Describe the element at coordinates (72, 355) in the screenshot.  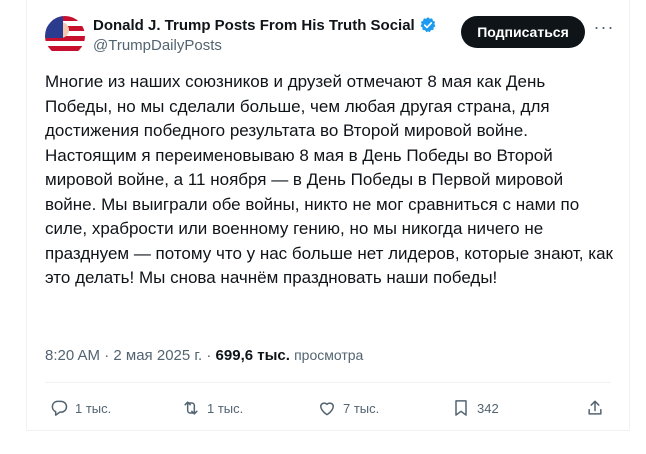
I see `post-time: 8:20 AM` at that location.